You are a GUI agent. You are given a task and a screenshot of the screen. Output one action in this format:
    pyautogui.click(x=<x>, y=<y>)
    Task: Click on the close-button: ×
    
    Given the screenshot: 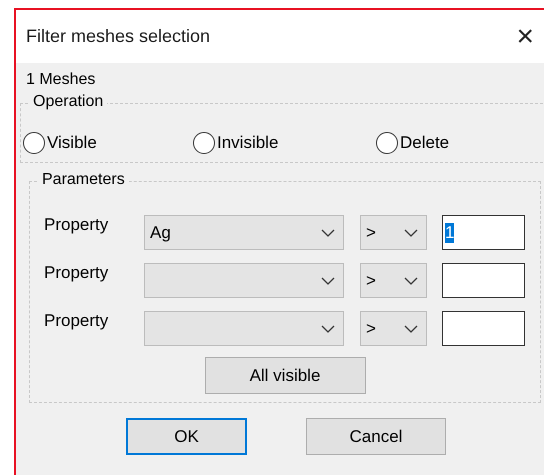 What is the action you would take?
    pyautogui.click(x=525, y=37)
    